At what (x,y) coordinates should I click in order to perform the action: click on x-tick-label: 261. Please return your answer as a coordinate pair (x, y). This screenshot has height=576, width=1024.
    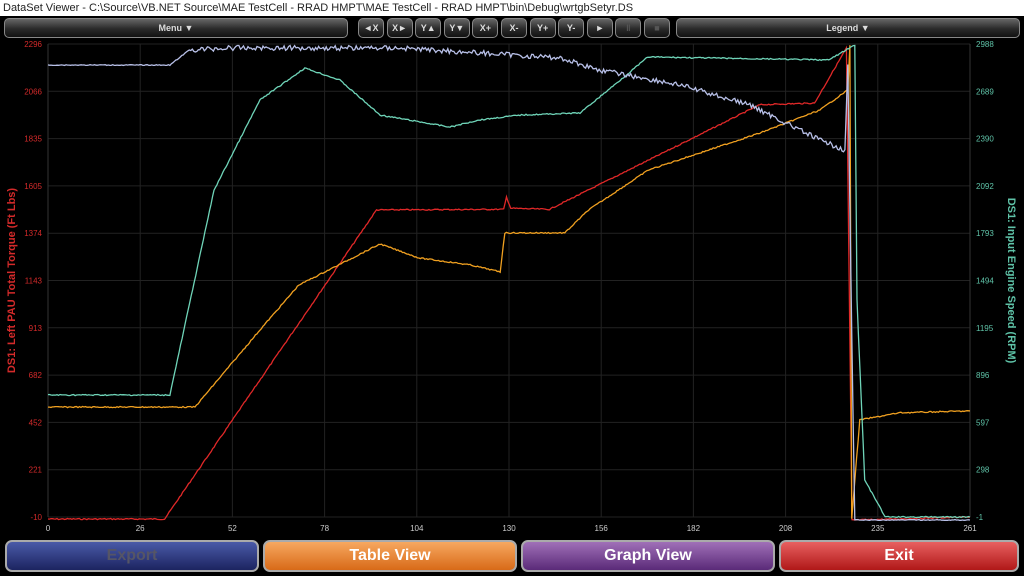
    Looking at the image, I should click on (970, 528).